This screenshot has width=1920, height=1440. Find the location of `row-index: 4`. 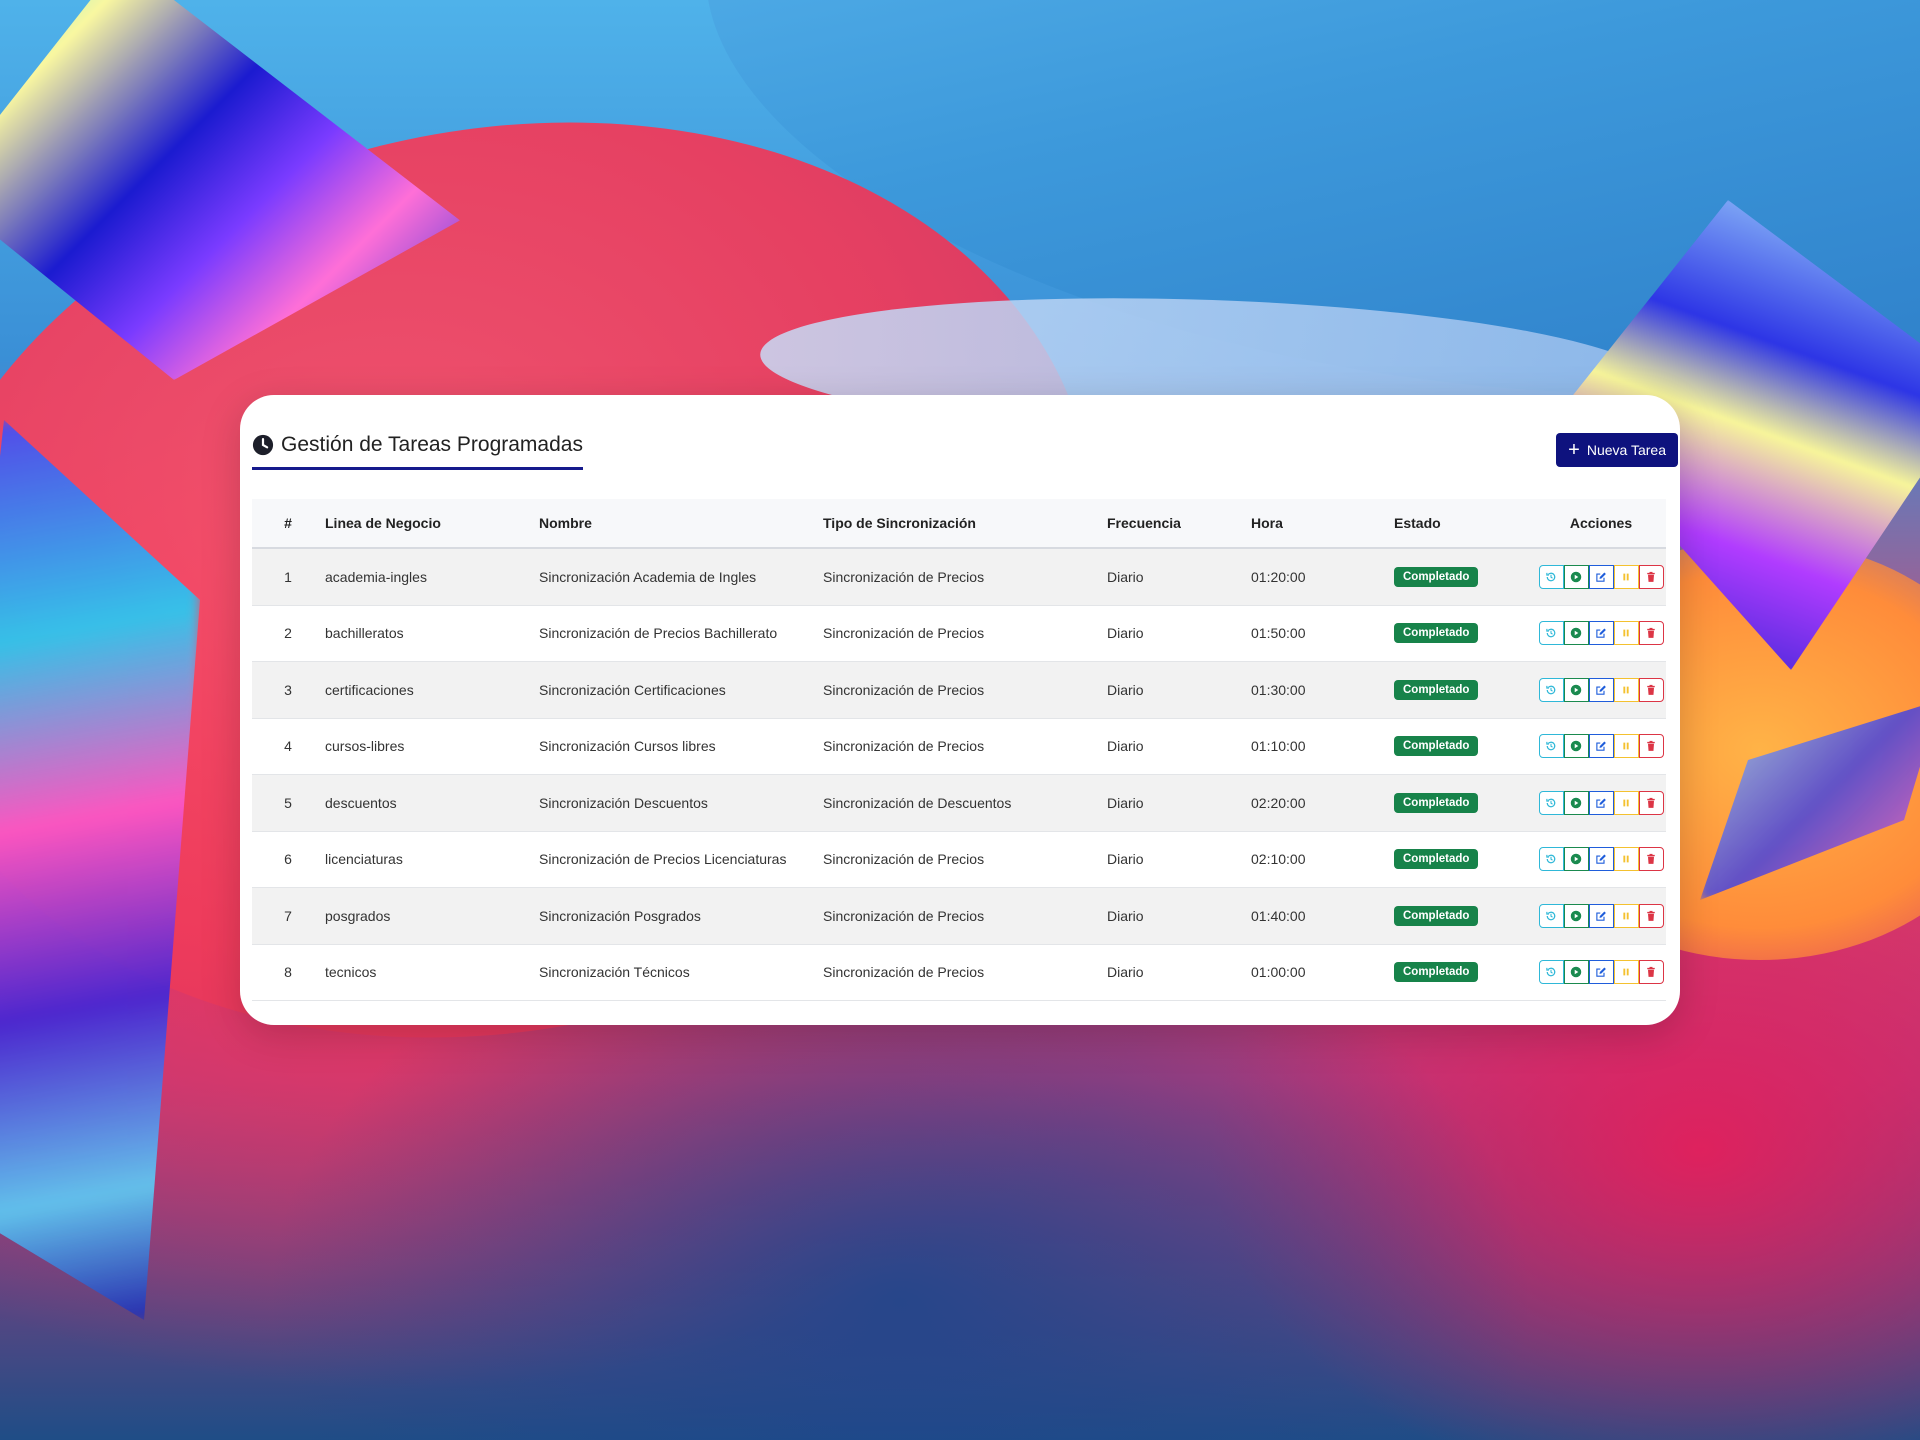

row-index: 4 is located at coordinates (288, 746).